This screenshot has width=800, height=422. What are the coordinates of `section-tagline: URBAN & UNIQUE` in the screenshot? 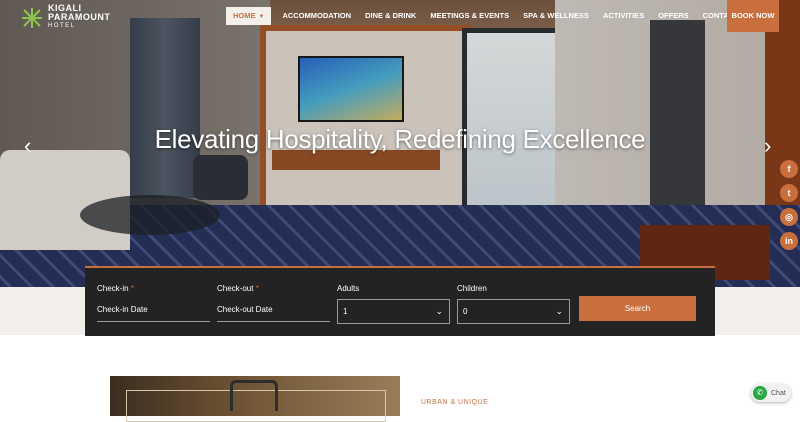 It's located at (455, 402).